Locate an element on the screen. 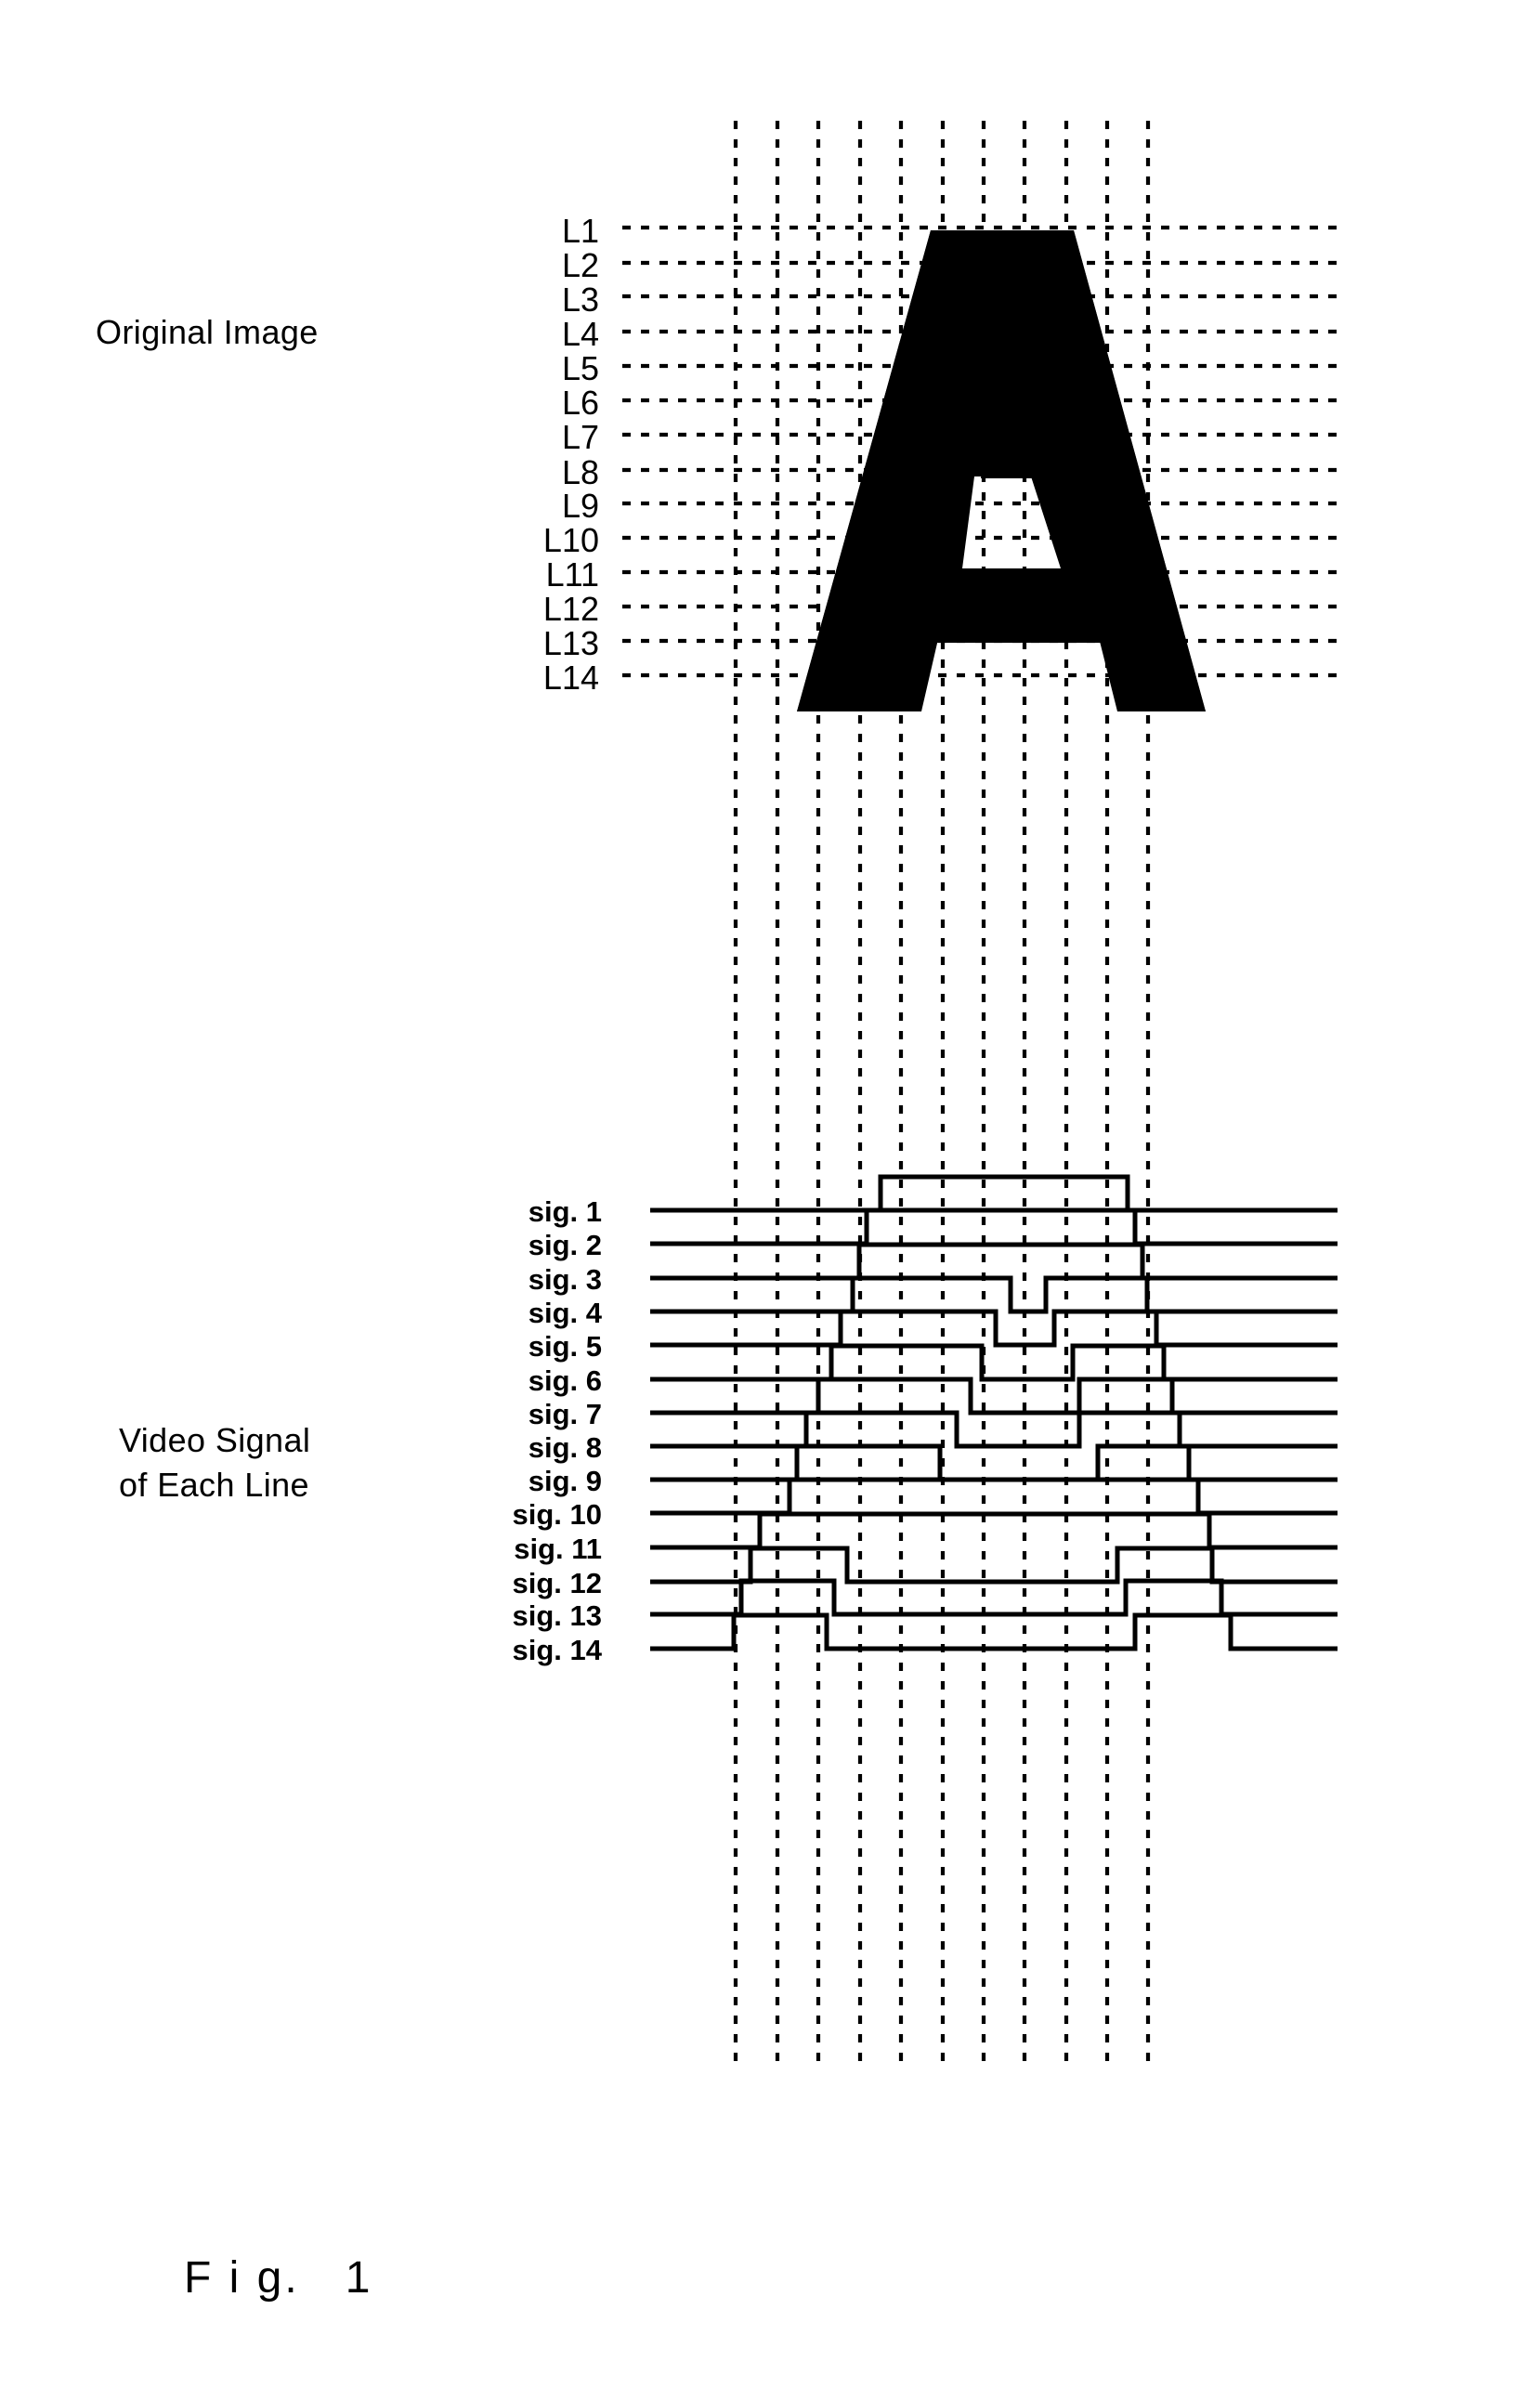  signal-label-11: sig. 11 is located at coordinates (558, 1549).